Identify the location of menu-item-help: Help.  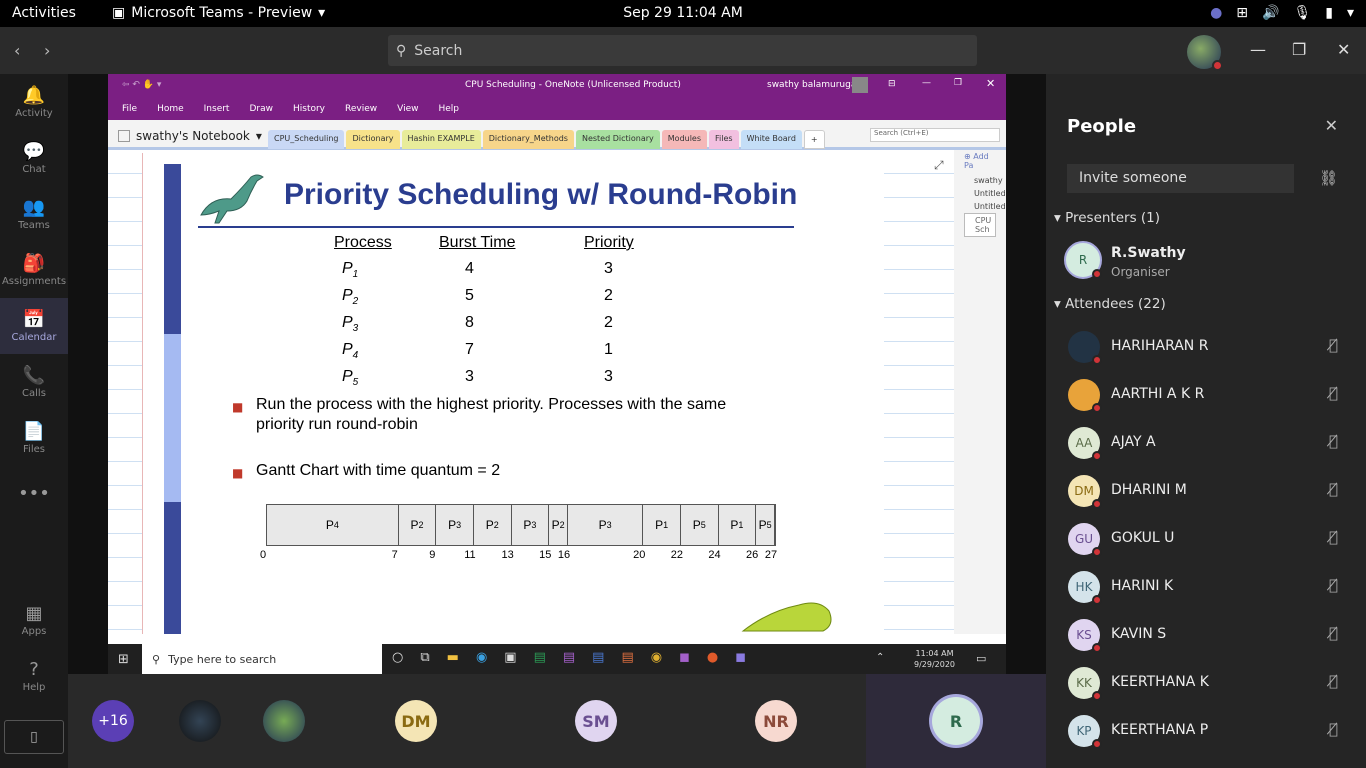
(449, 109).